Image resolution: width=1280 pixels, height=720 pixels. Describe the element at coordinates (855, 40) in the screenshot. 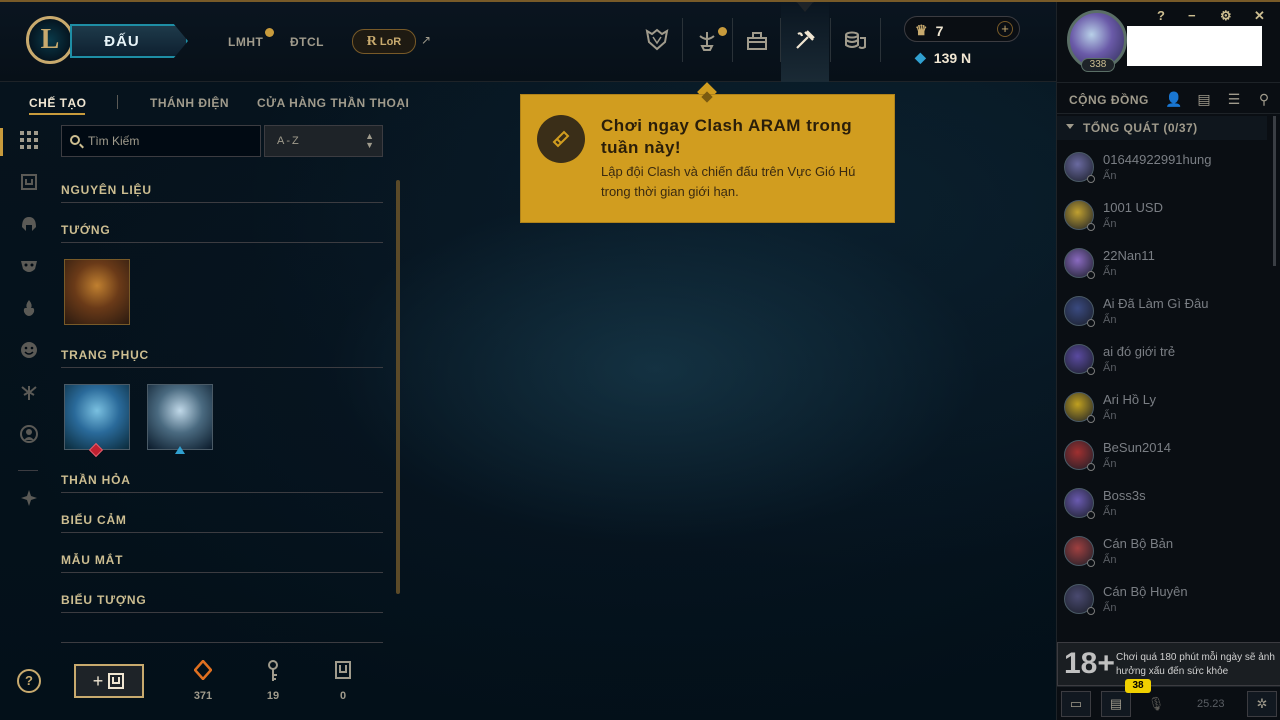

I see `store-coins-icon` at that location.